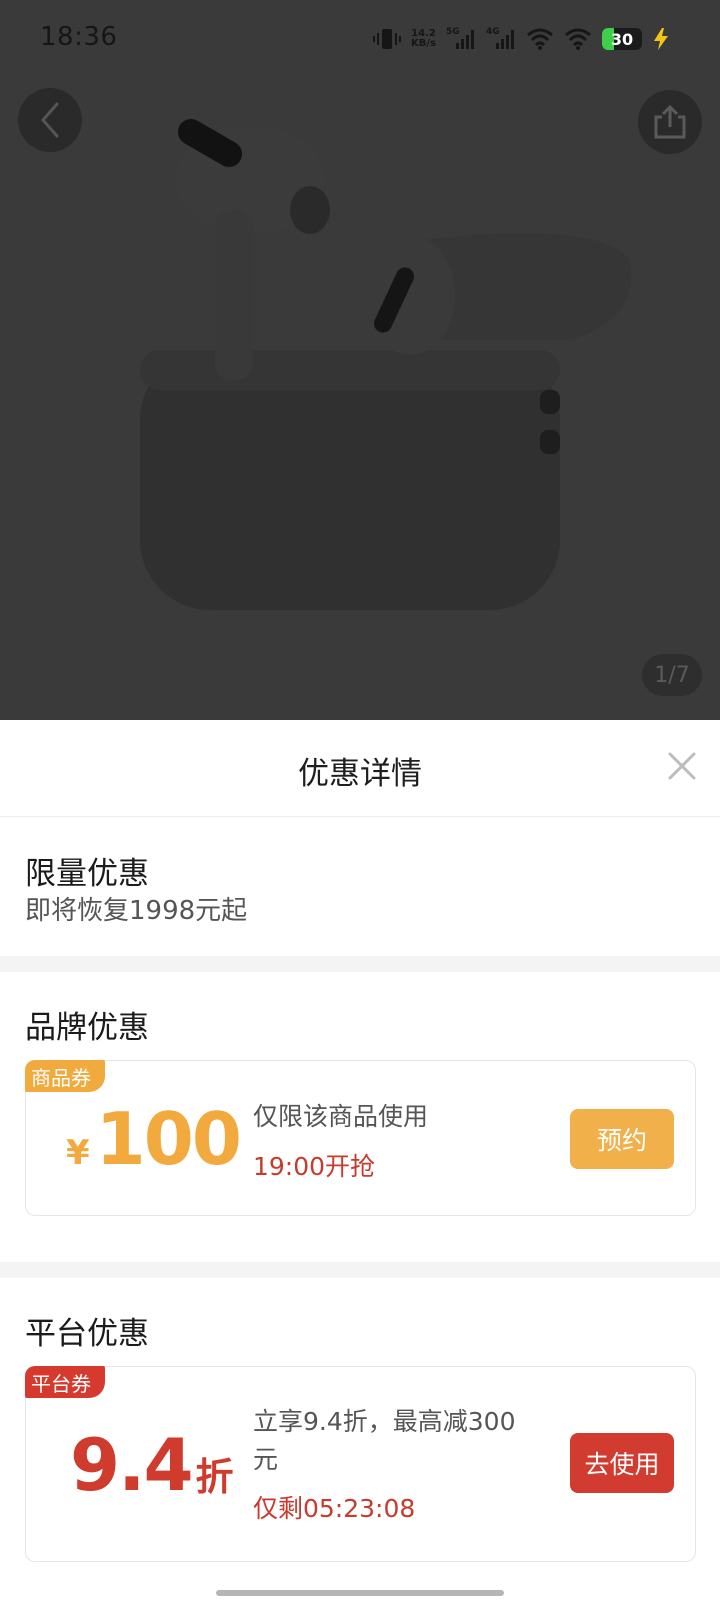  What do you see at coordinates (672, 675) in the screenshot?
I see `page-indicator: 1/7` at bounding box center [672, 675].